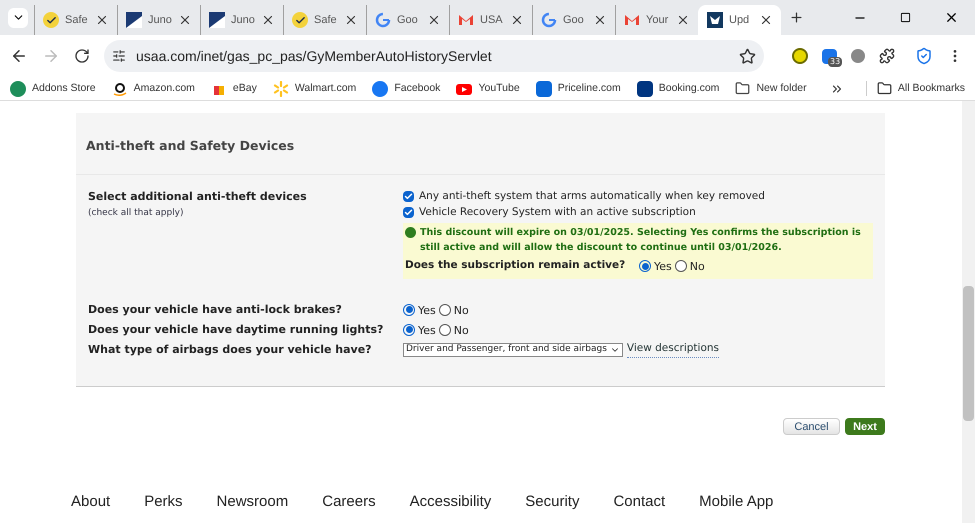 The height and width of the screenshot is (523, 975). Describe the element at coordinates (136, 213) in the screenshot. I see `hint-text: (check all that apply)` at that location.